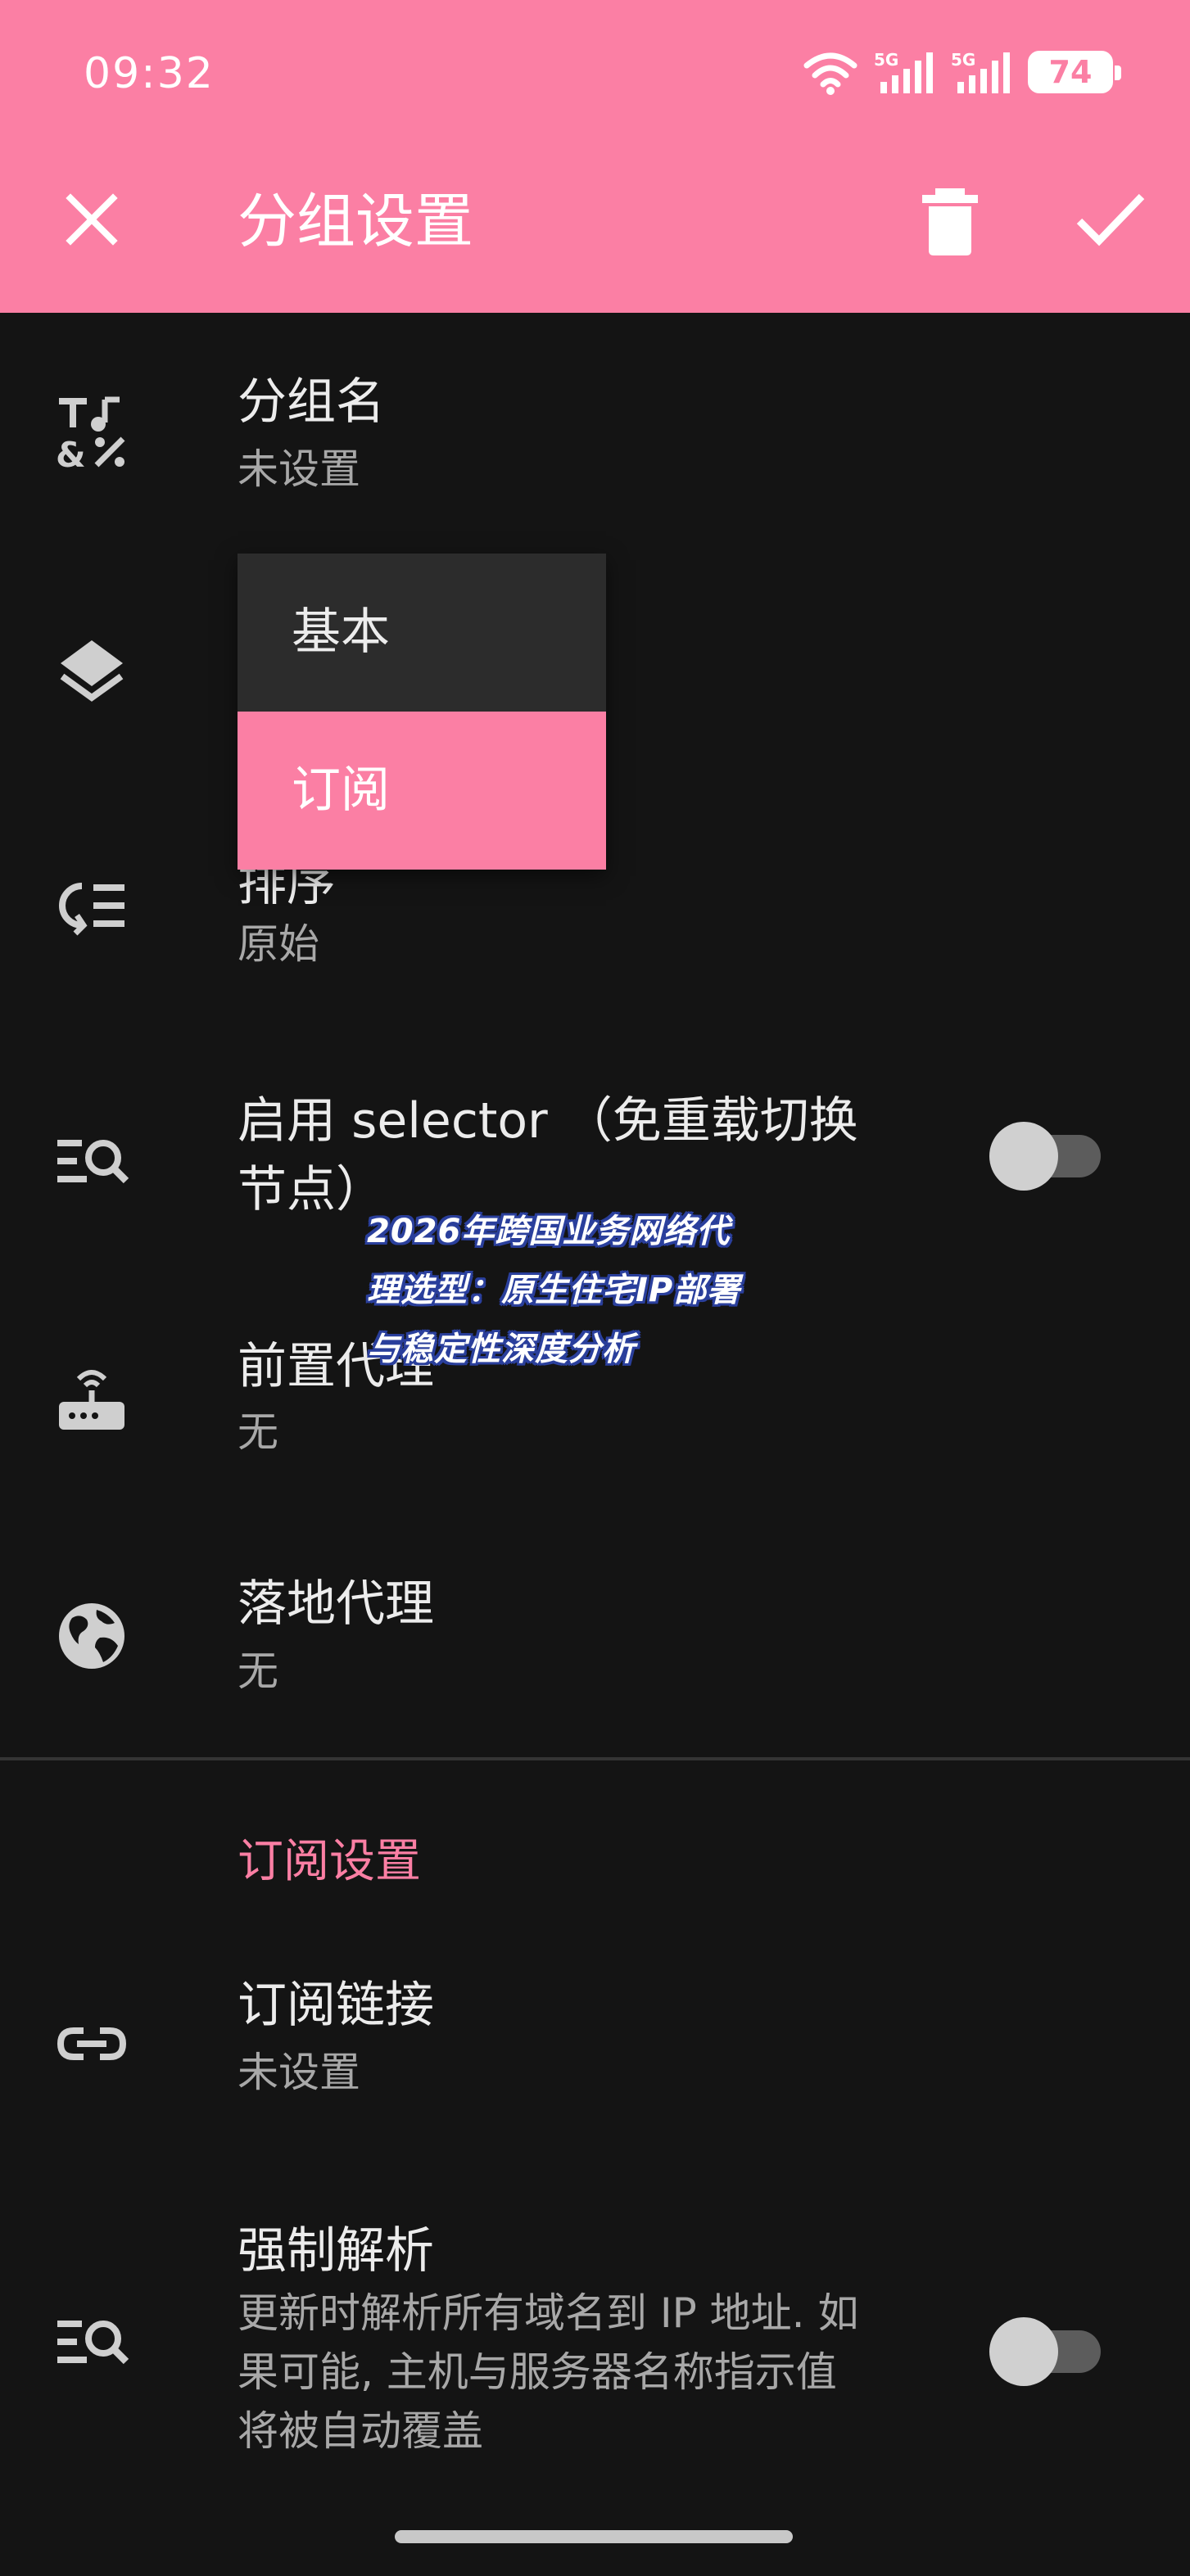  I want to click on trash-icon, so click(950, 221).